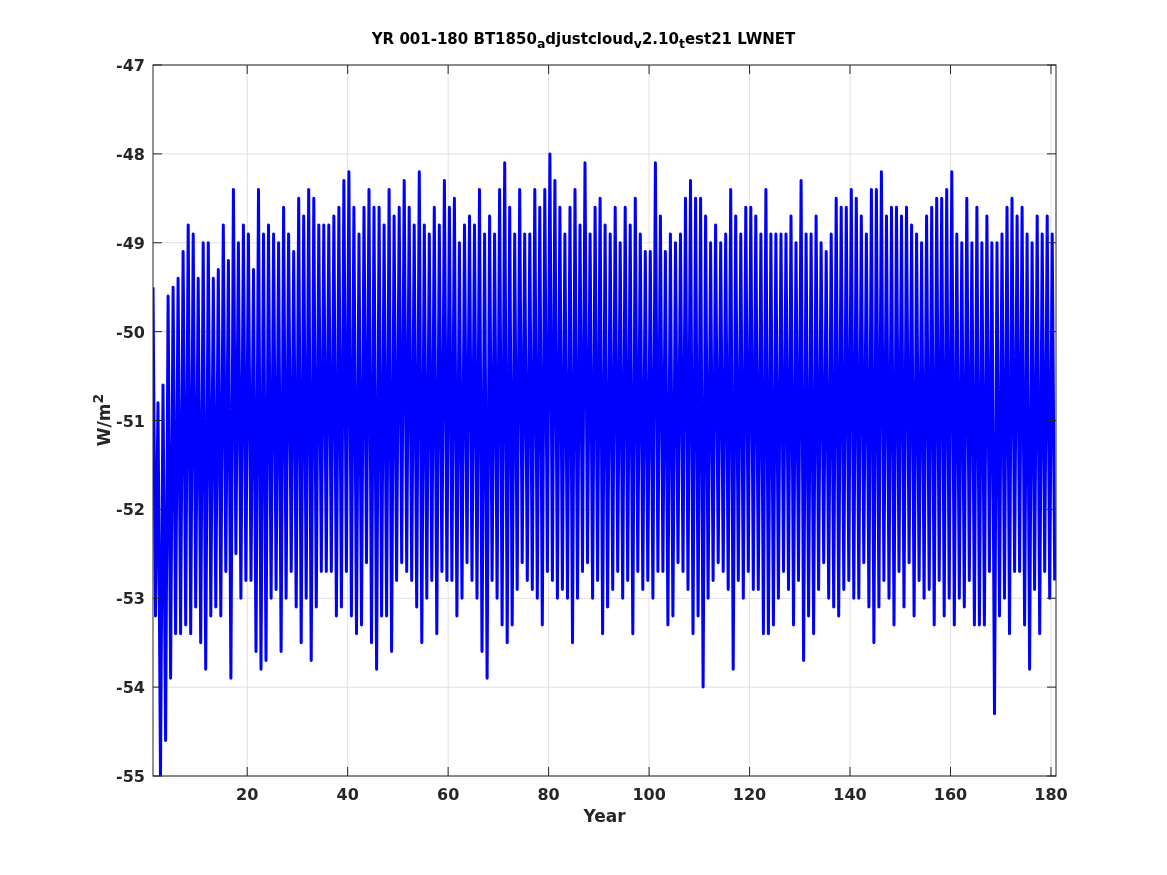  Describe the element at coordinates (583, 40) in the screenshot. I see `chart-title: YR 001-180 BT1850$_{a}$djustcloud$_{v}$2.10$_{t}$est21 LWNET` at that location.